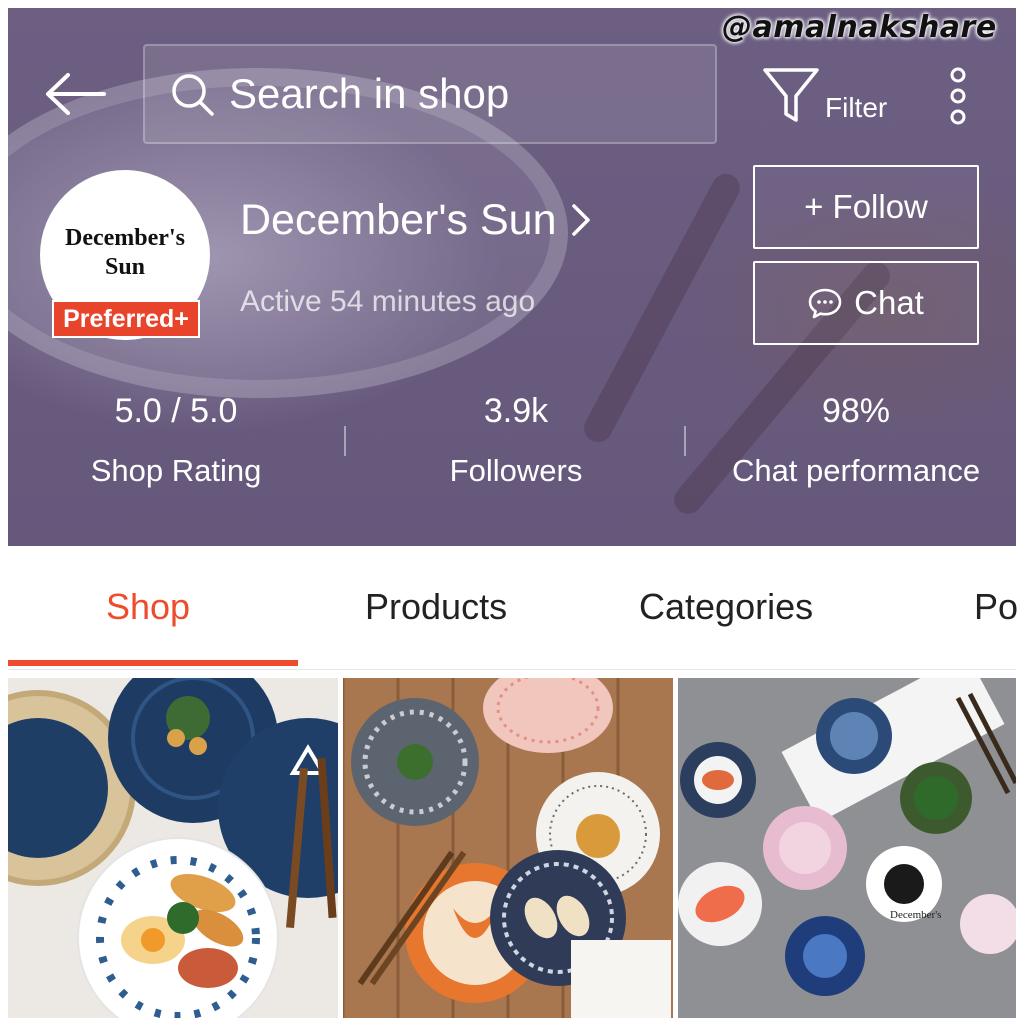 The height and width of the screenshot is (1024, 1024). I want to click on follow-label: + Follow, so click(866, 206).